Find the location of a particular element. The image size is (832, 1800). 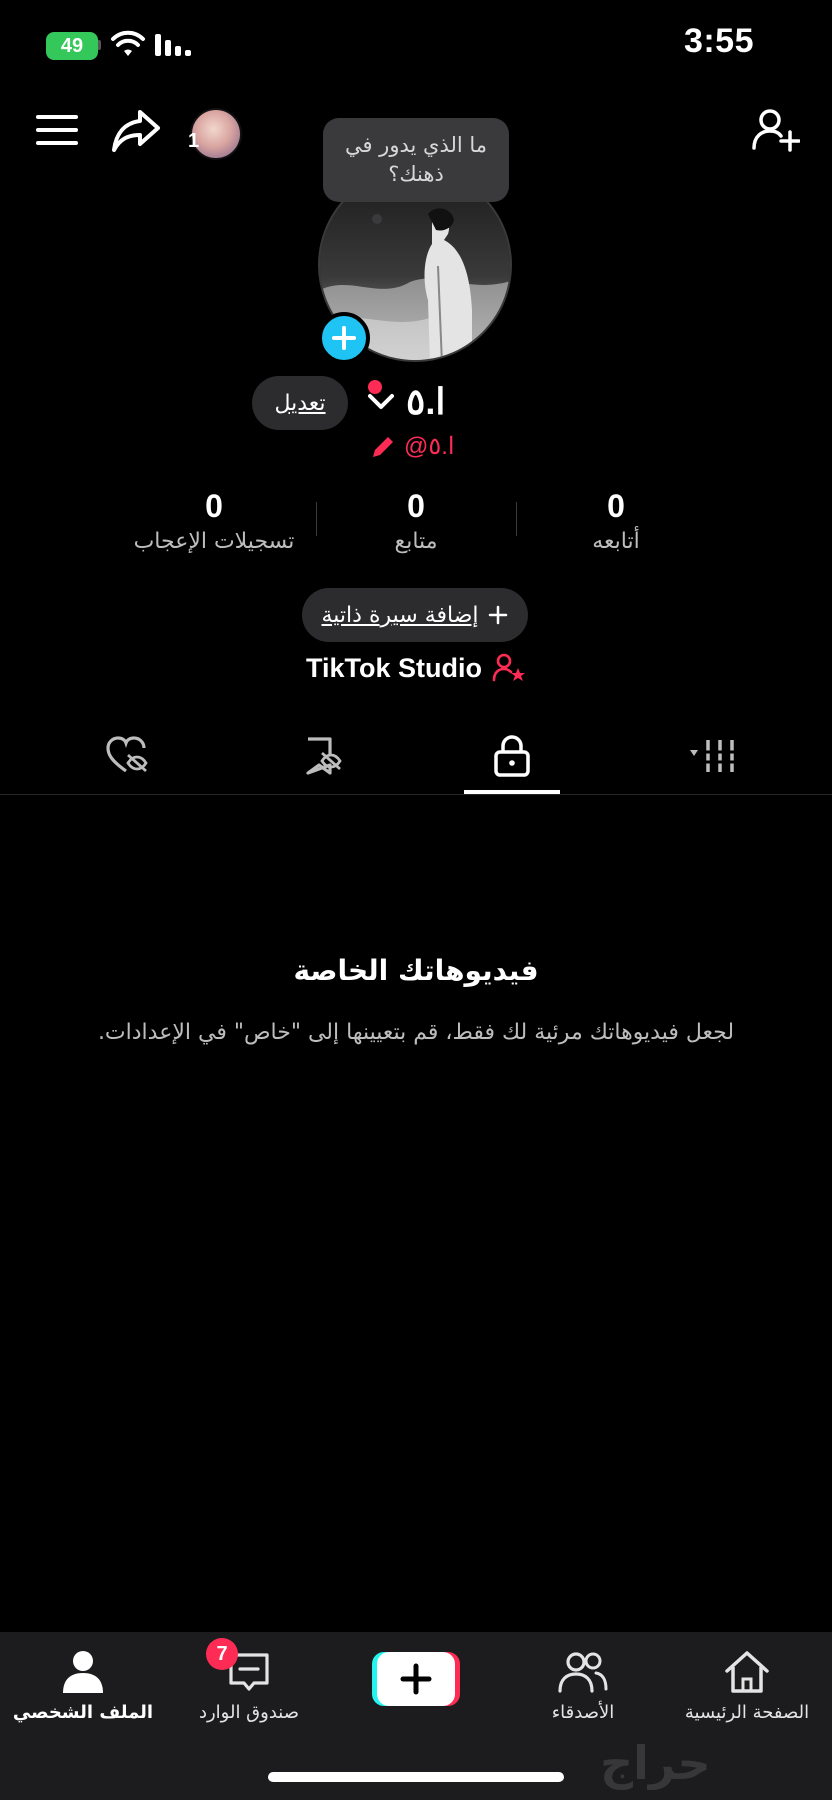

battery-cap is located at coordinates (99, 45).